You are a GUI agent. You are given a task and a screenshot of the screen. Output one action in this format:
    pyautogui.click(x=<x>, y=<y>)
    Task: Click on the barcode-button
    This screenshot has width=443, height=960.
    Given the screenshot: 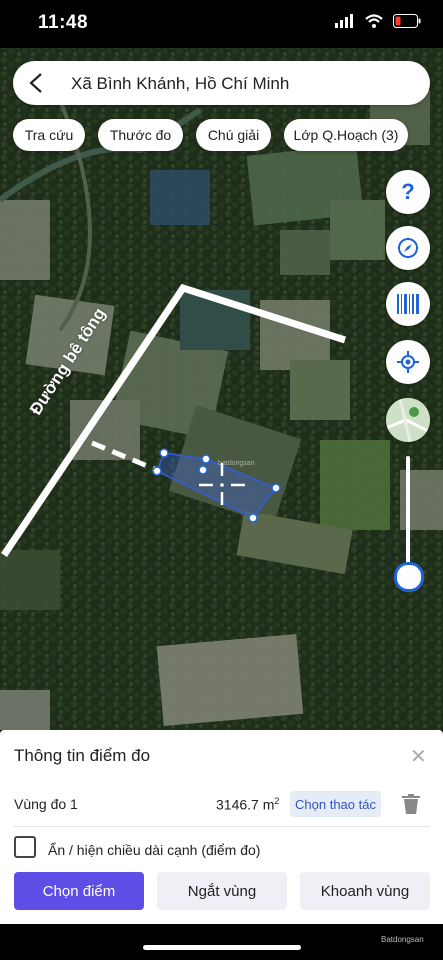 What is the action you would take?
    pyautogui.click(x=408, y=304)
    